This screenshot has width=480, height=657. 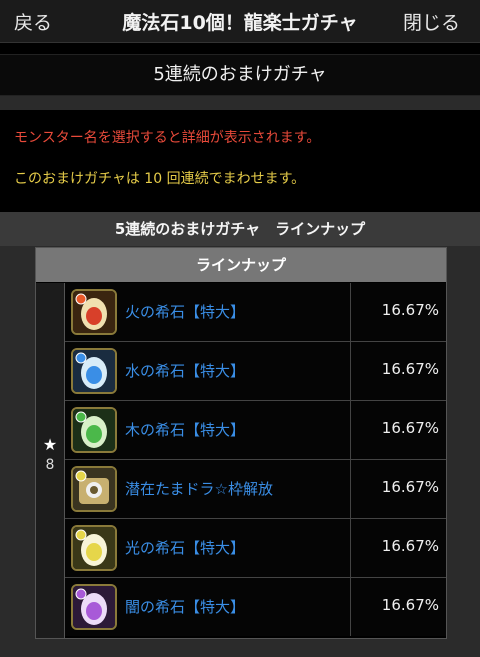 What do you see at coordinates (241, 265) in the screenshot?
I see `lineup-table-header: ラインナップ` at bounding box center [241, 265].